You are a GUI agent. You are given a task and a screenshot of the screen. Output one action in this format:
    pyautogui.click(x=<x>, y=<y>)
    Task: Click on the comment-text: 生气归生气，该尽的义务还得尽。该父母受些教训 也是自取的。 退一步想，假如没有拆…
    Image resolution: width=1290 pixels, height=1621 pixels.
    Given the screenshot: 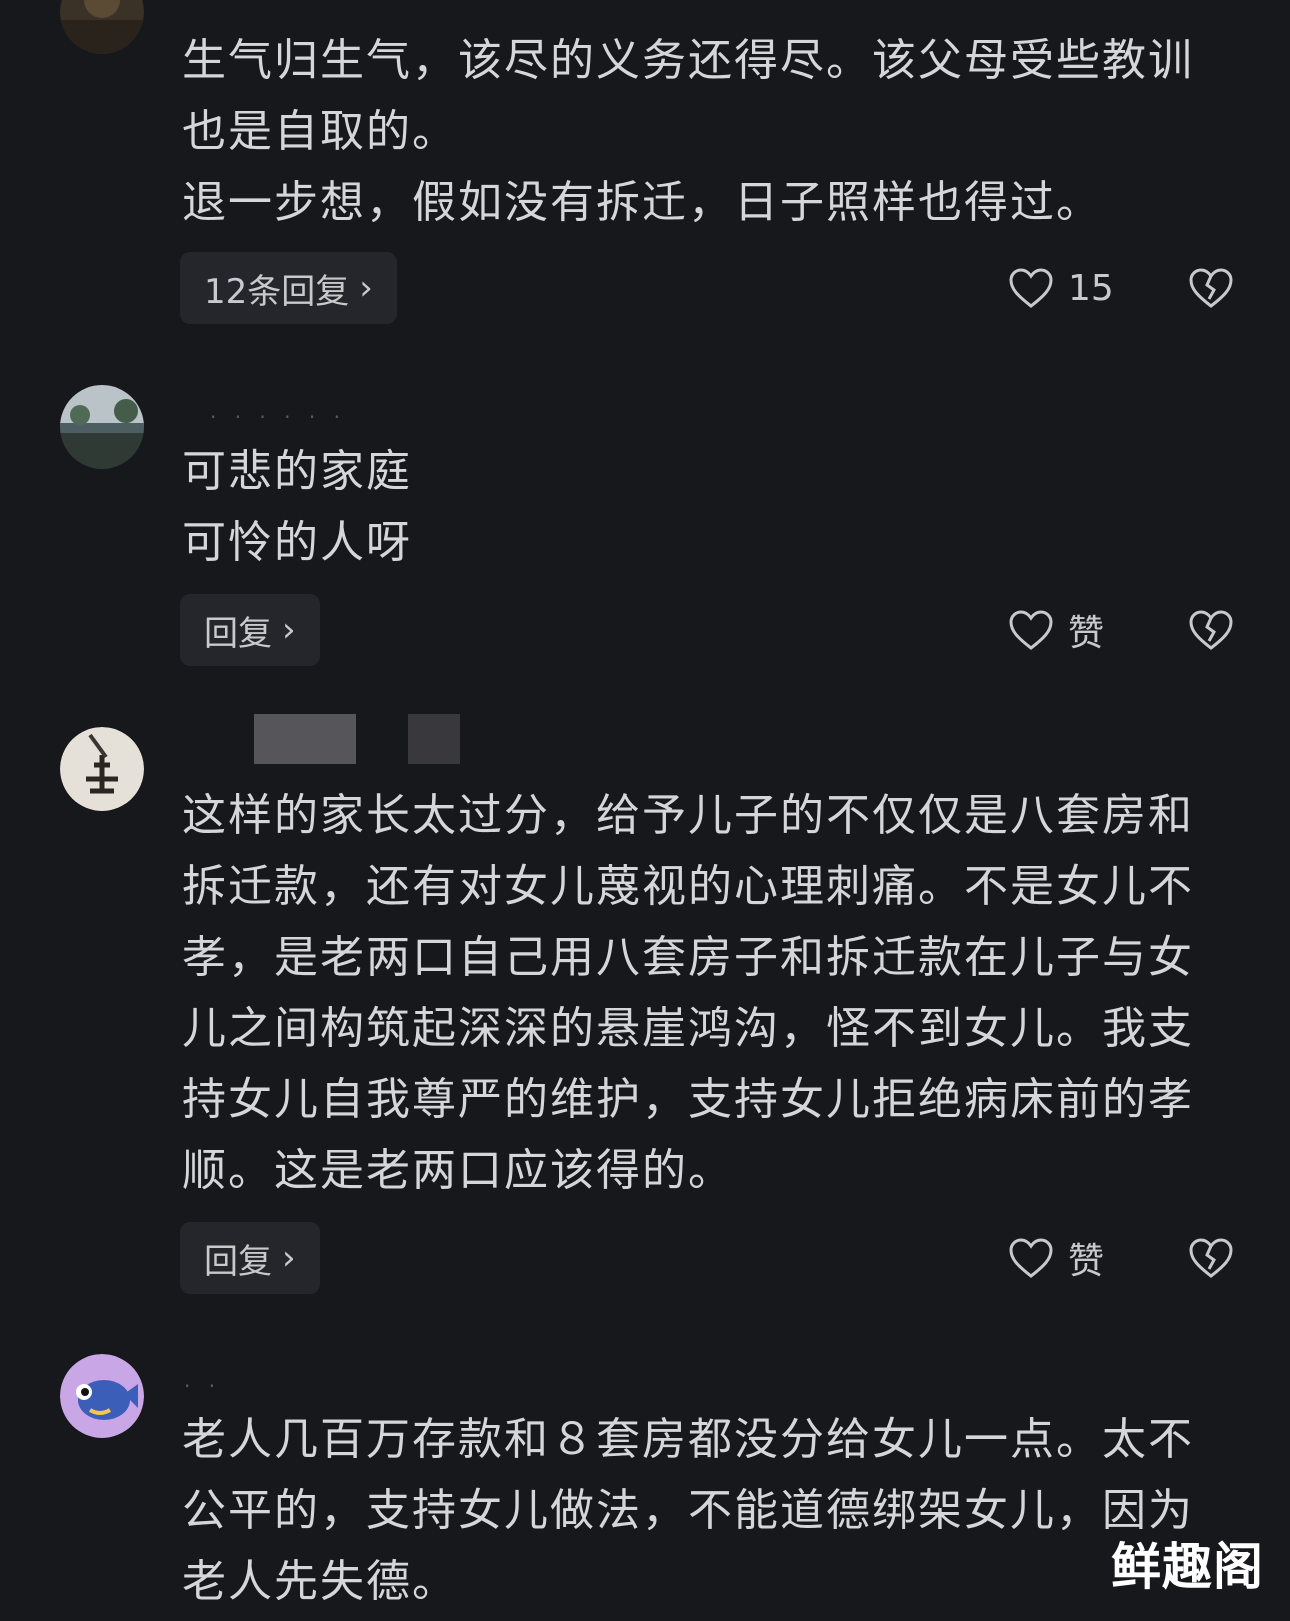 What is the action you would take?
    pyautogui.click(x=712, y=131)
    